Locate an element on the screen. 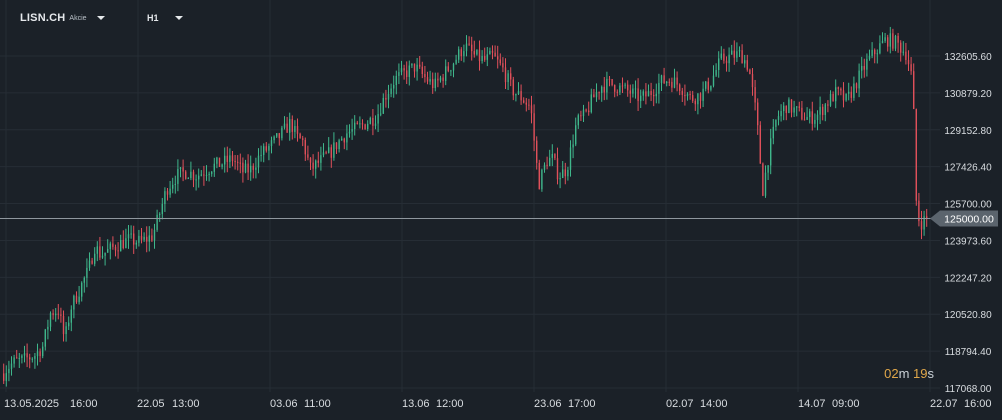 The height and width of the screenshot is (420, 1002). x-tick-label: 22.07 is located at coordinates (944, 404).